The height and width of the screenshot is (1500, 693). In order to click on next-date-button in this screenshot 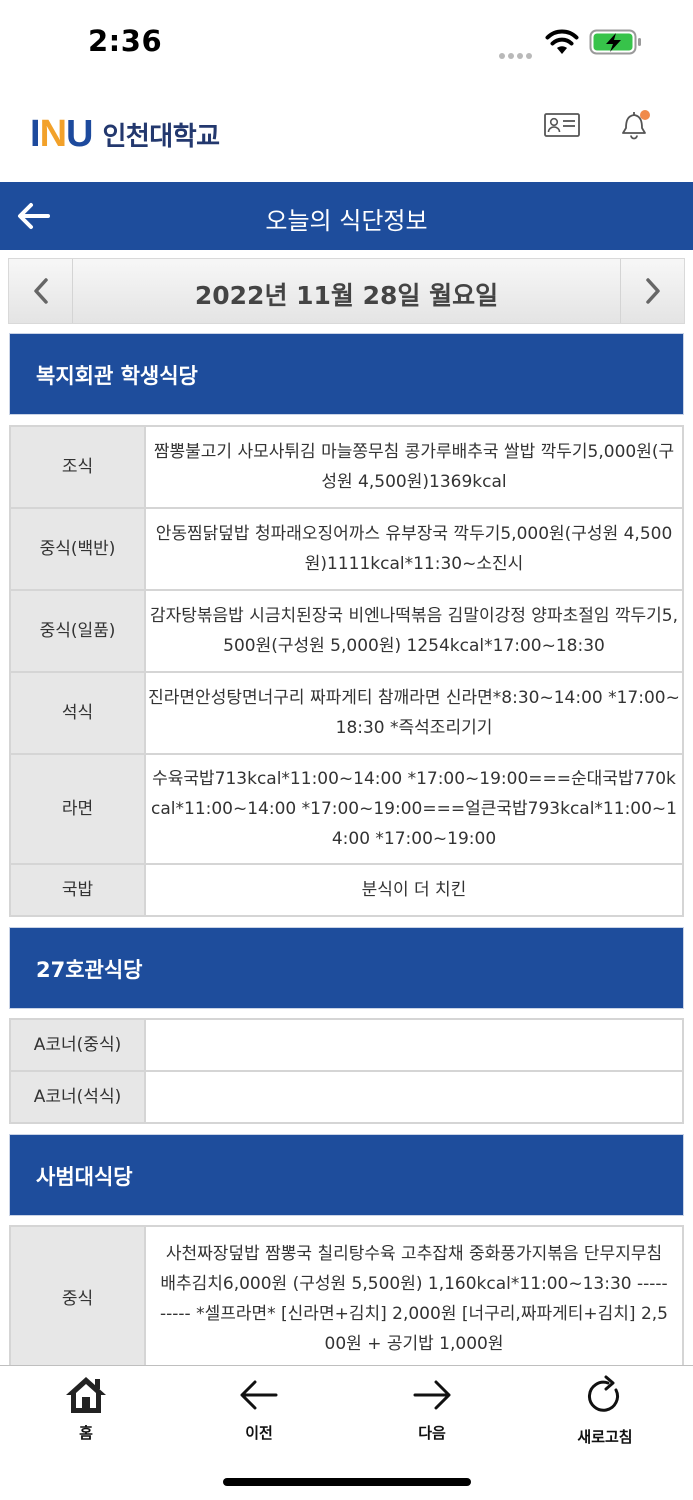, I will do `click(652, 291)`.